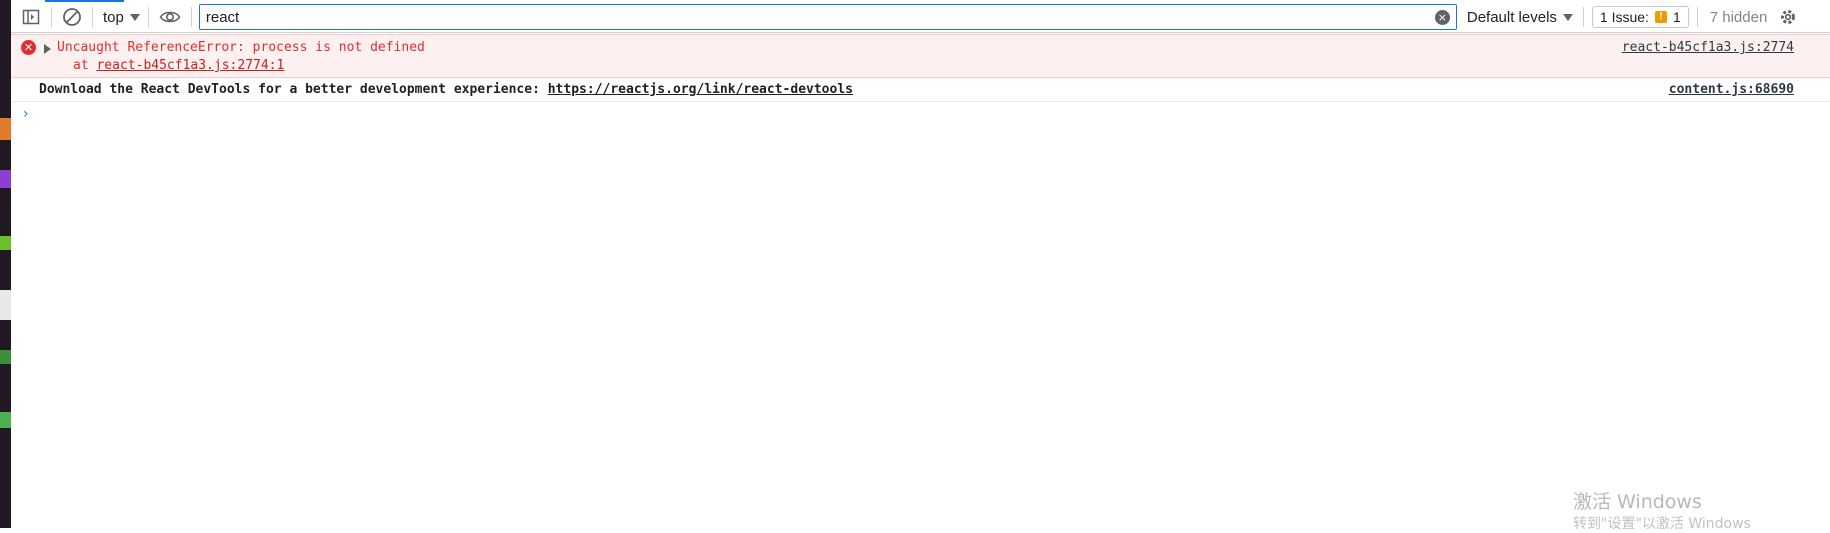 The width and height of the screenshot is (1830, 533). What do you see at coordinates (1442, 17) in the screenshot?
I see `clear-filter-icon: ×` at bounding box center [1442, 17].